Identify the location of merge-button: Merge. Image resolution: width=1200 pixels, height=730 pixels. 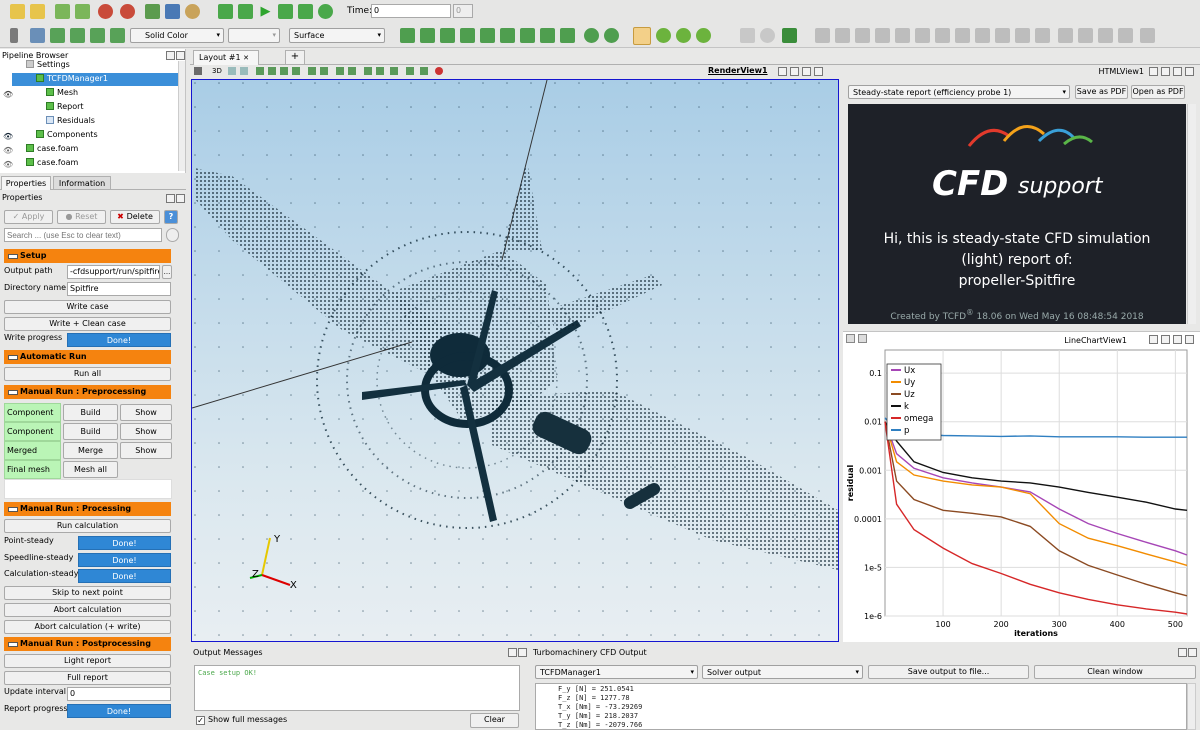
(90, 450).